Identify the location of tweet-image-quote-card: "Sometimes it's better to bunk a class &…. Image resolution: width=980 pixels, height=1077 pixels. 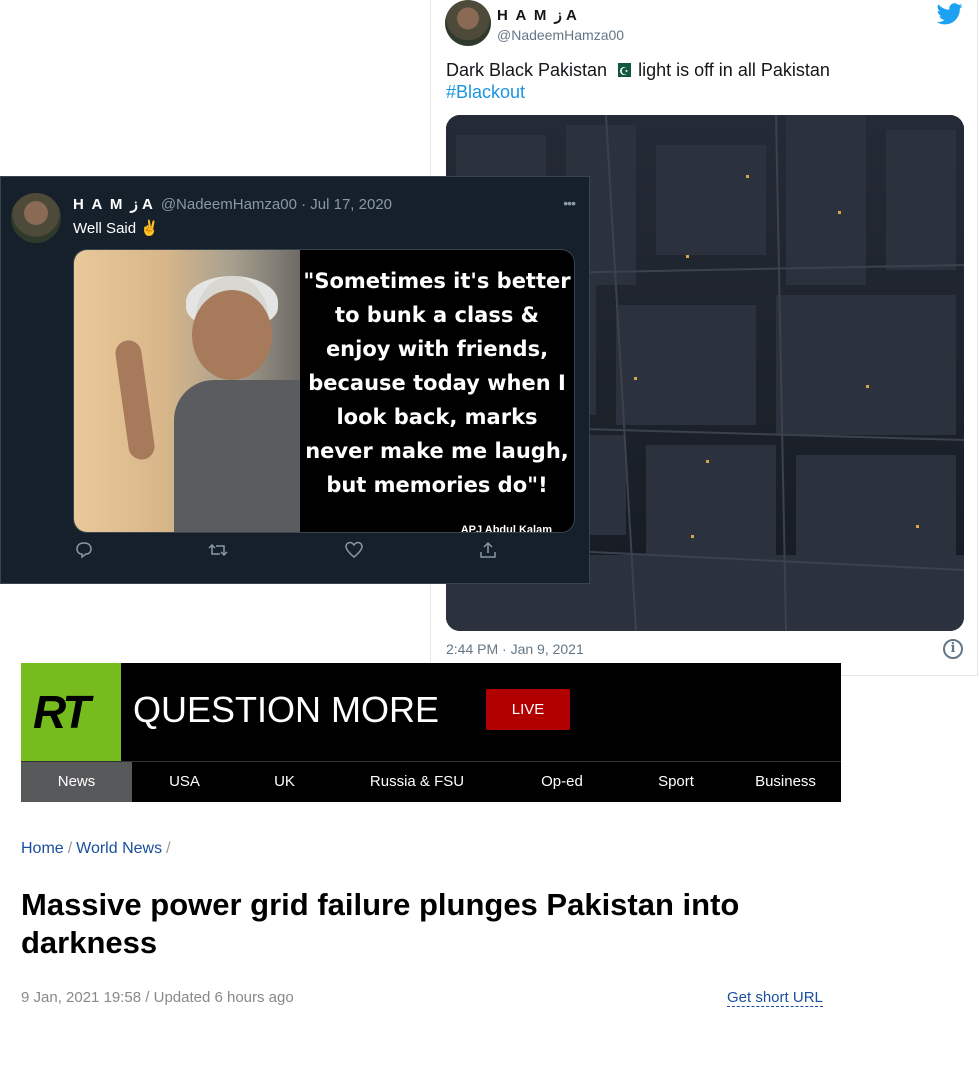
(324, 391).